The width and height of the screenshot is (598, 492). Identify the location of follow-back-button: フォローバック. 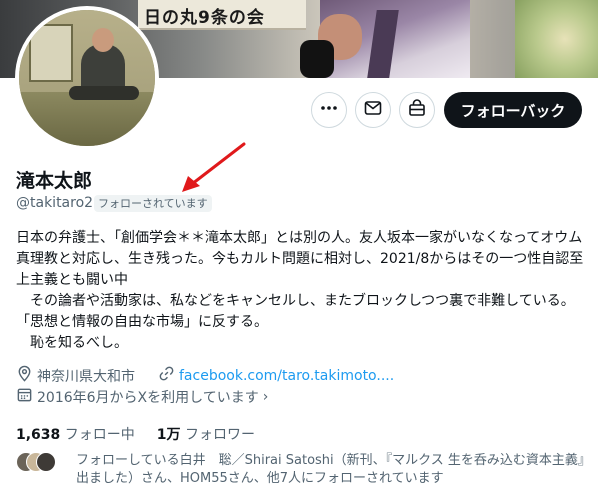
(513, 110).